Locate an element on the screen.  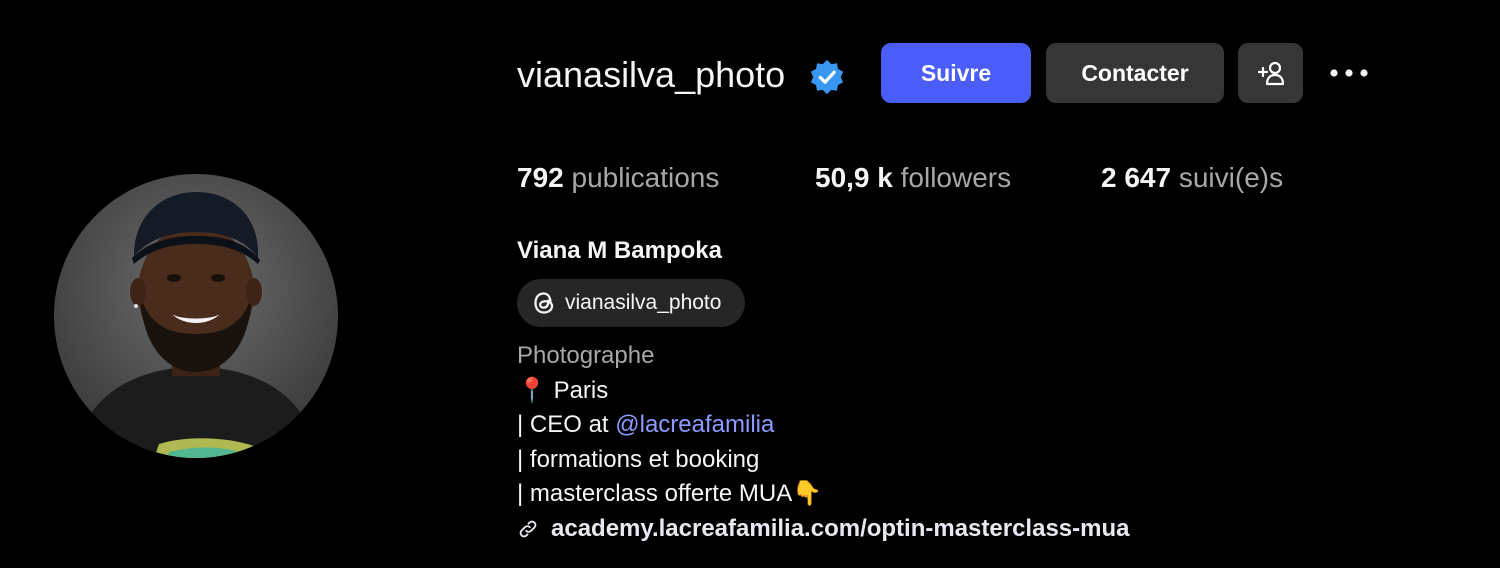
profile-photo is located at coordinates (196, 325).